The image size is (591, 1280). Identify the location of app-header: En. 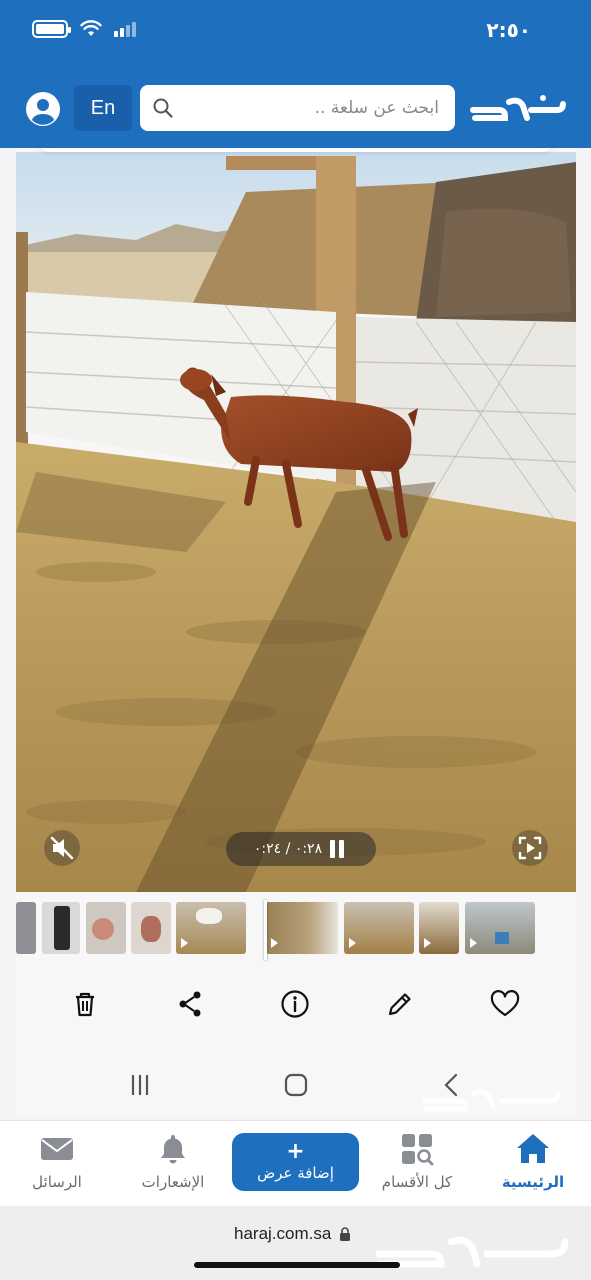
(295, 106).